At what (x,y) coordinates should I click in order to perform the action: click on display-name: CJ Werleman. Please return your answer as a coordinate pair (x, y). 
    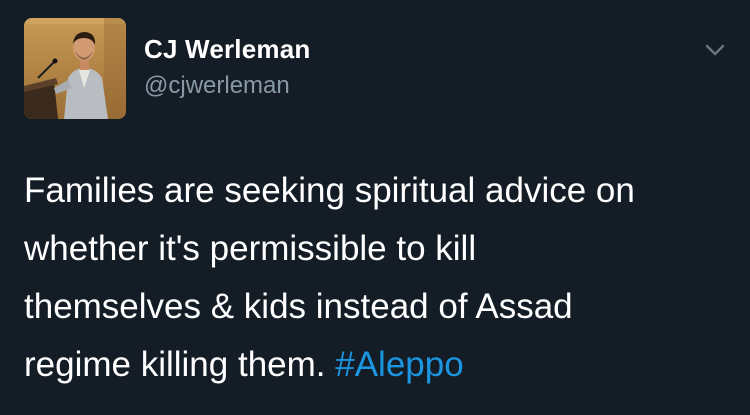
    Looking at the image, I should click on (227, 49).